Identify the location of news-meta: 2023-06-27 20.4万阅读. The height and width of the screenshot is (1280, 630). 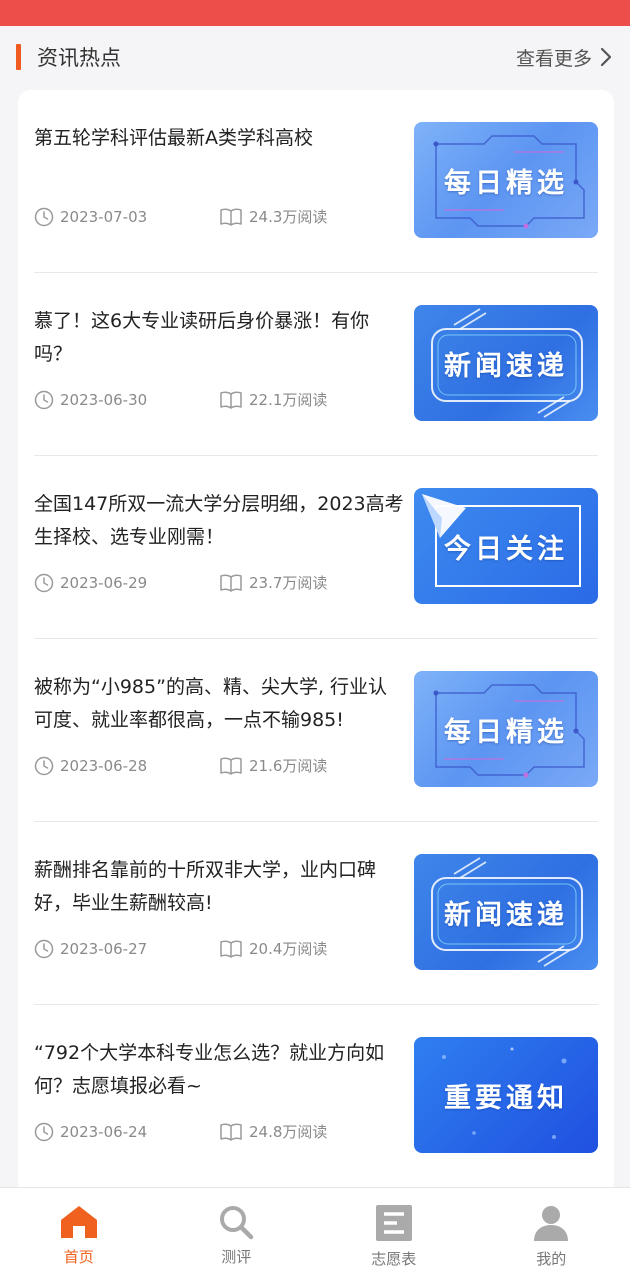
(180, 948).